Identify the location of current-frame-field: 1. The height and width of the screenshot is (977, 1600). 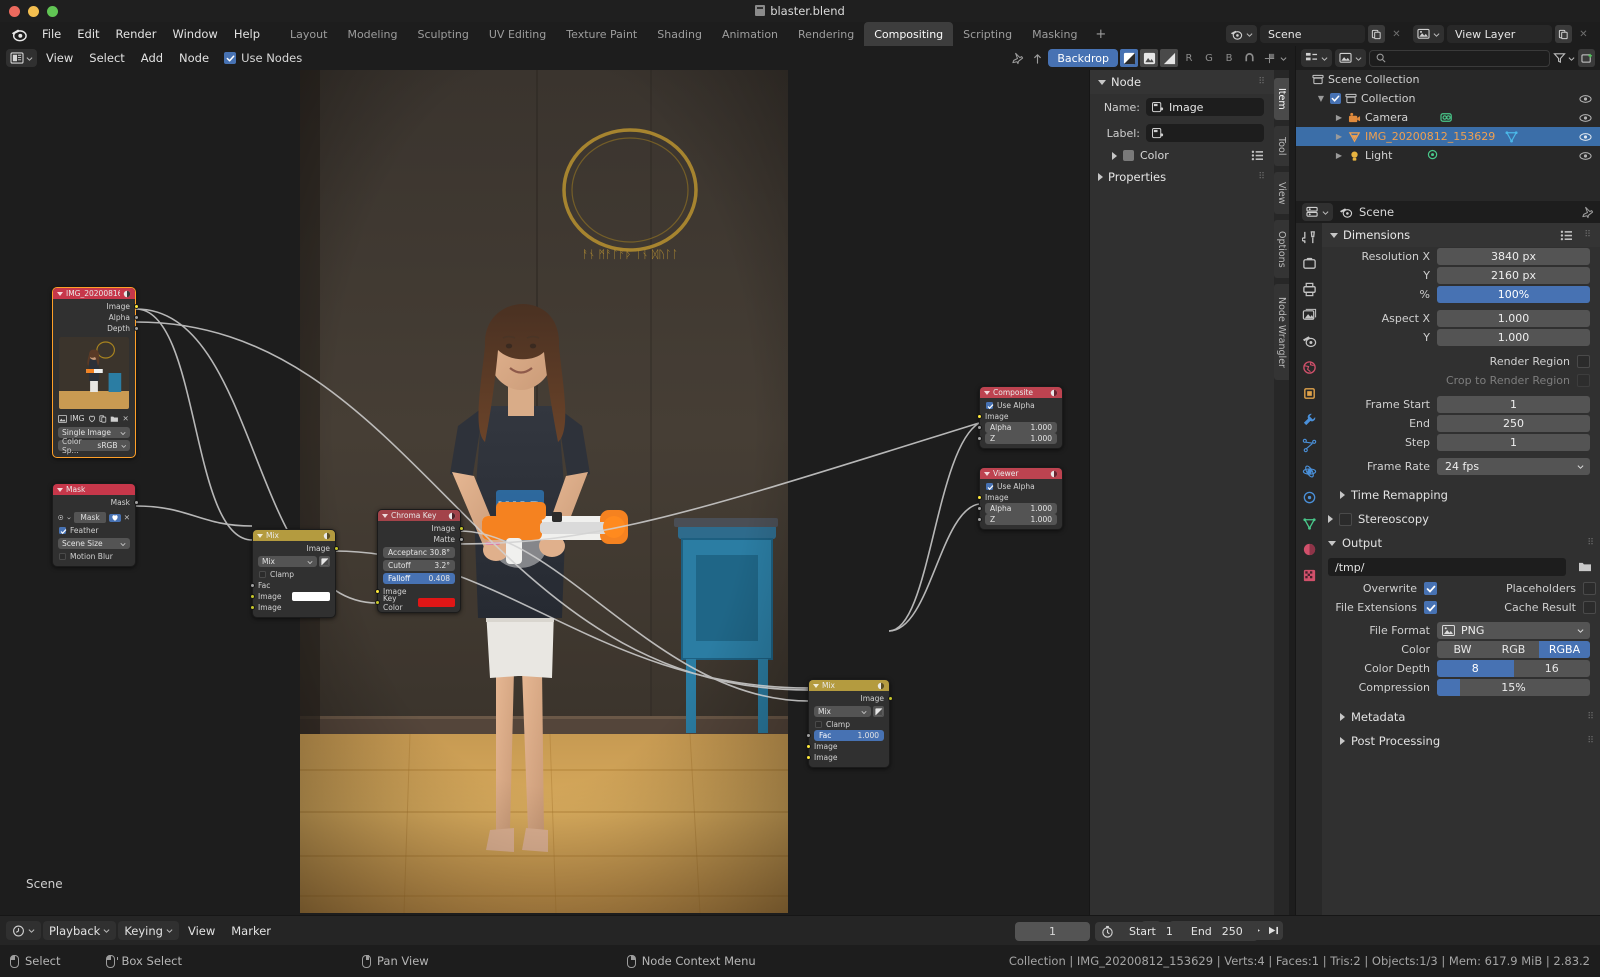
(1052, 931).